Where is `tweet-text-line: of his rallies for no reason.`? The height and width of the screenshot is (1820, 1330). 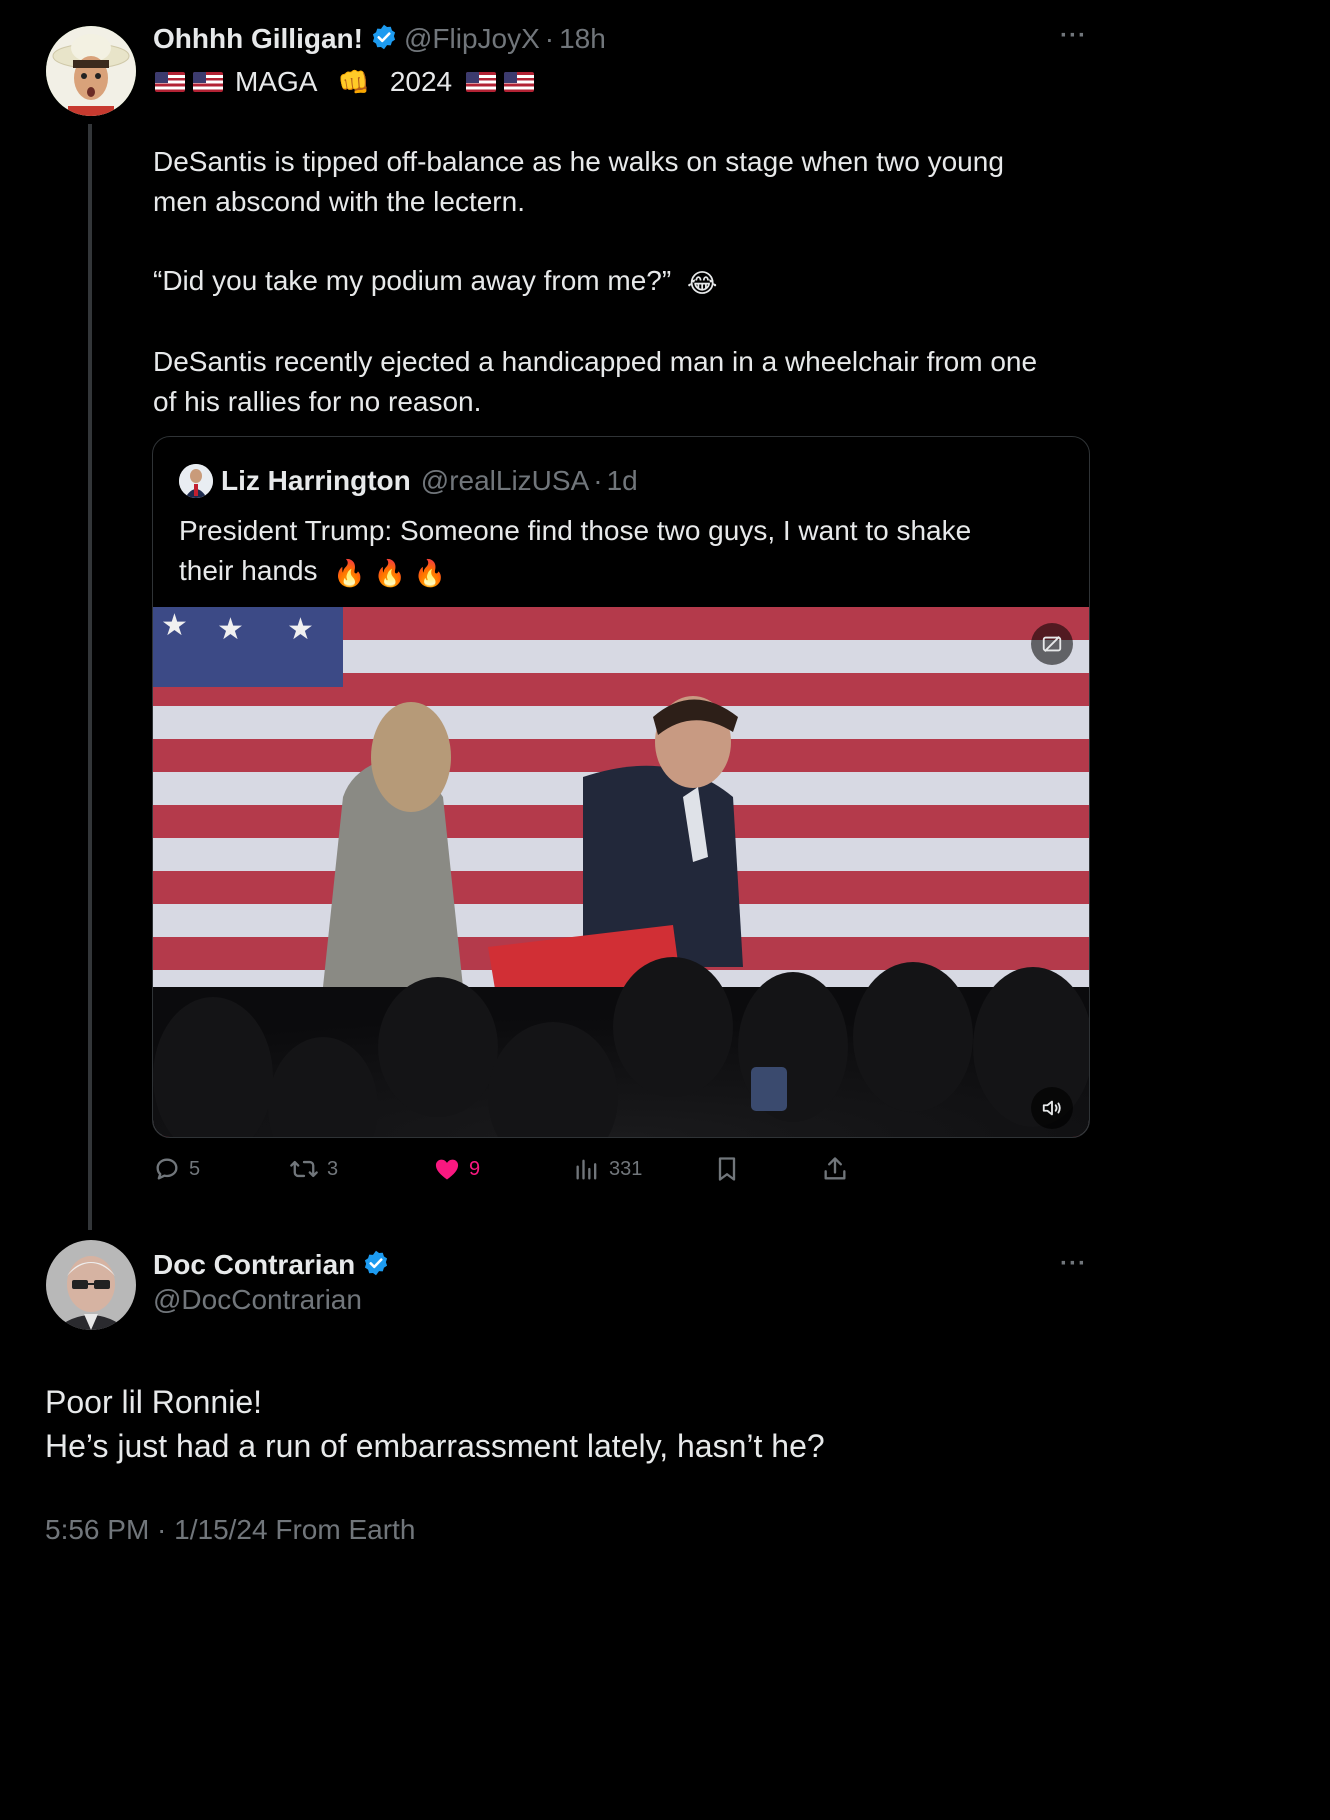
tweet-text-line: of his rallies for no reason. is located at coordinates (317, 401).